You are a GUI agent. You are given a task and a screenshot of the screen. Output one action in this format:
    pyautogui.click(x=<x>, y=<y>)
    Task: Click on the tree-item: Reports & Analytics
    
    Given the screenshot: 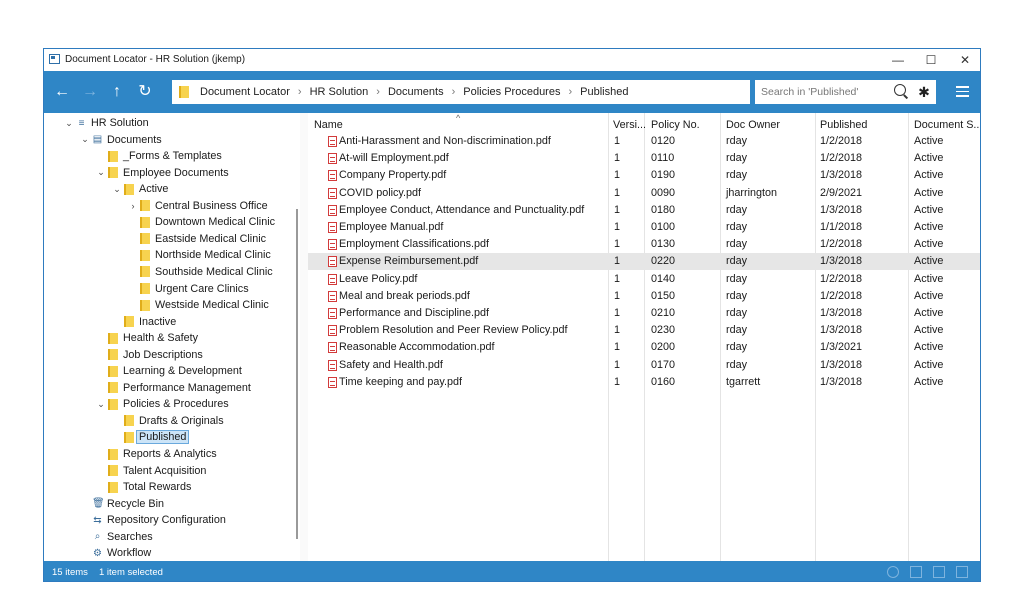 What is the action you would take?
    pyautogui.click(x=156, y=454)
    